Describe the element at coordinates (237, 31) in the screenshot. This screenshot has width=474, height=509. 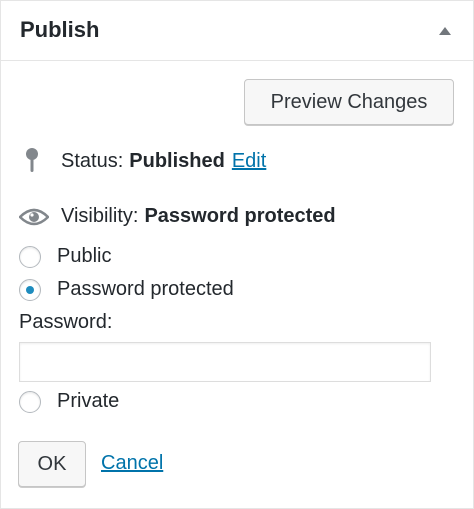
I see `panel-header: Publish` at that location.